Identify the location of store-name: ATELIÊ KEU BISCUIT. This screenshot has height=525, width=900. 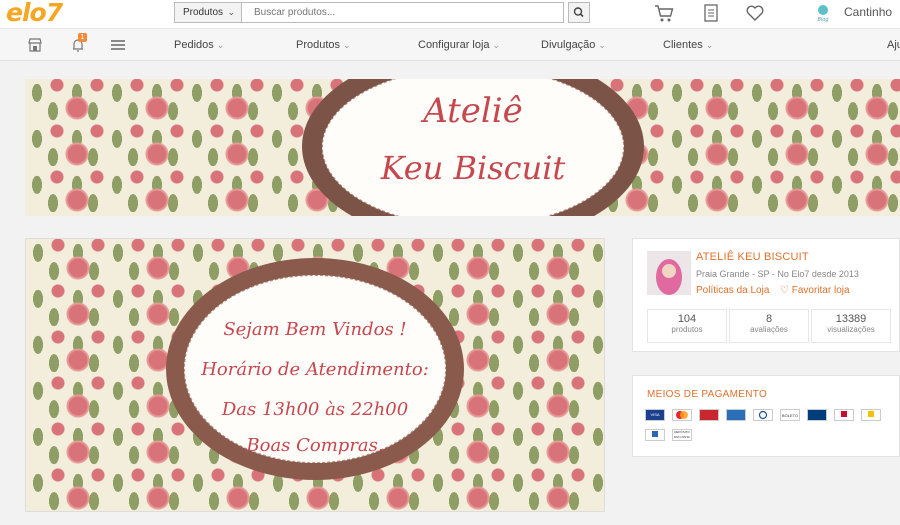
(752, 257).